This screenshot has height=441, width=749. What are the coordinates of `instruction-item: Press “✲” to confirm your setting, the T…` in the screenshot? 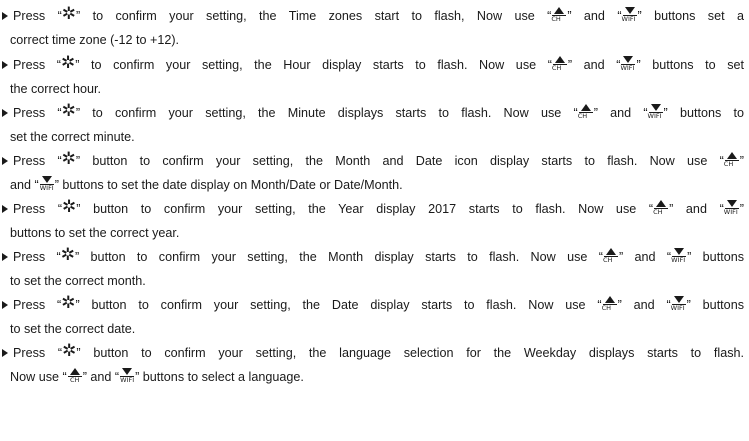 It's located at (373, 28).